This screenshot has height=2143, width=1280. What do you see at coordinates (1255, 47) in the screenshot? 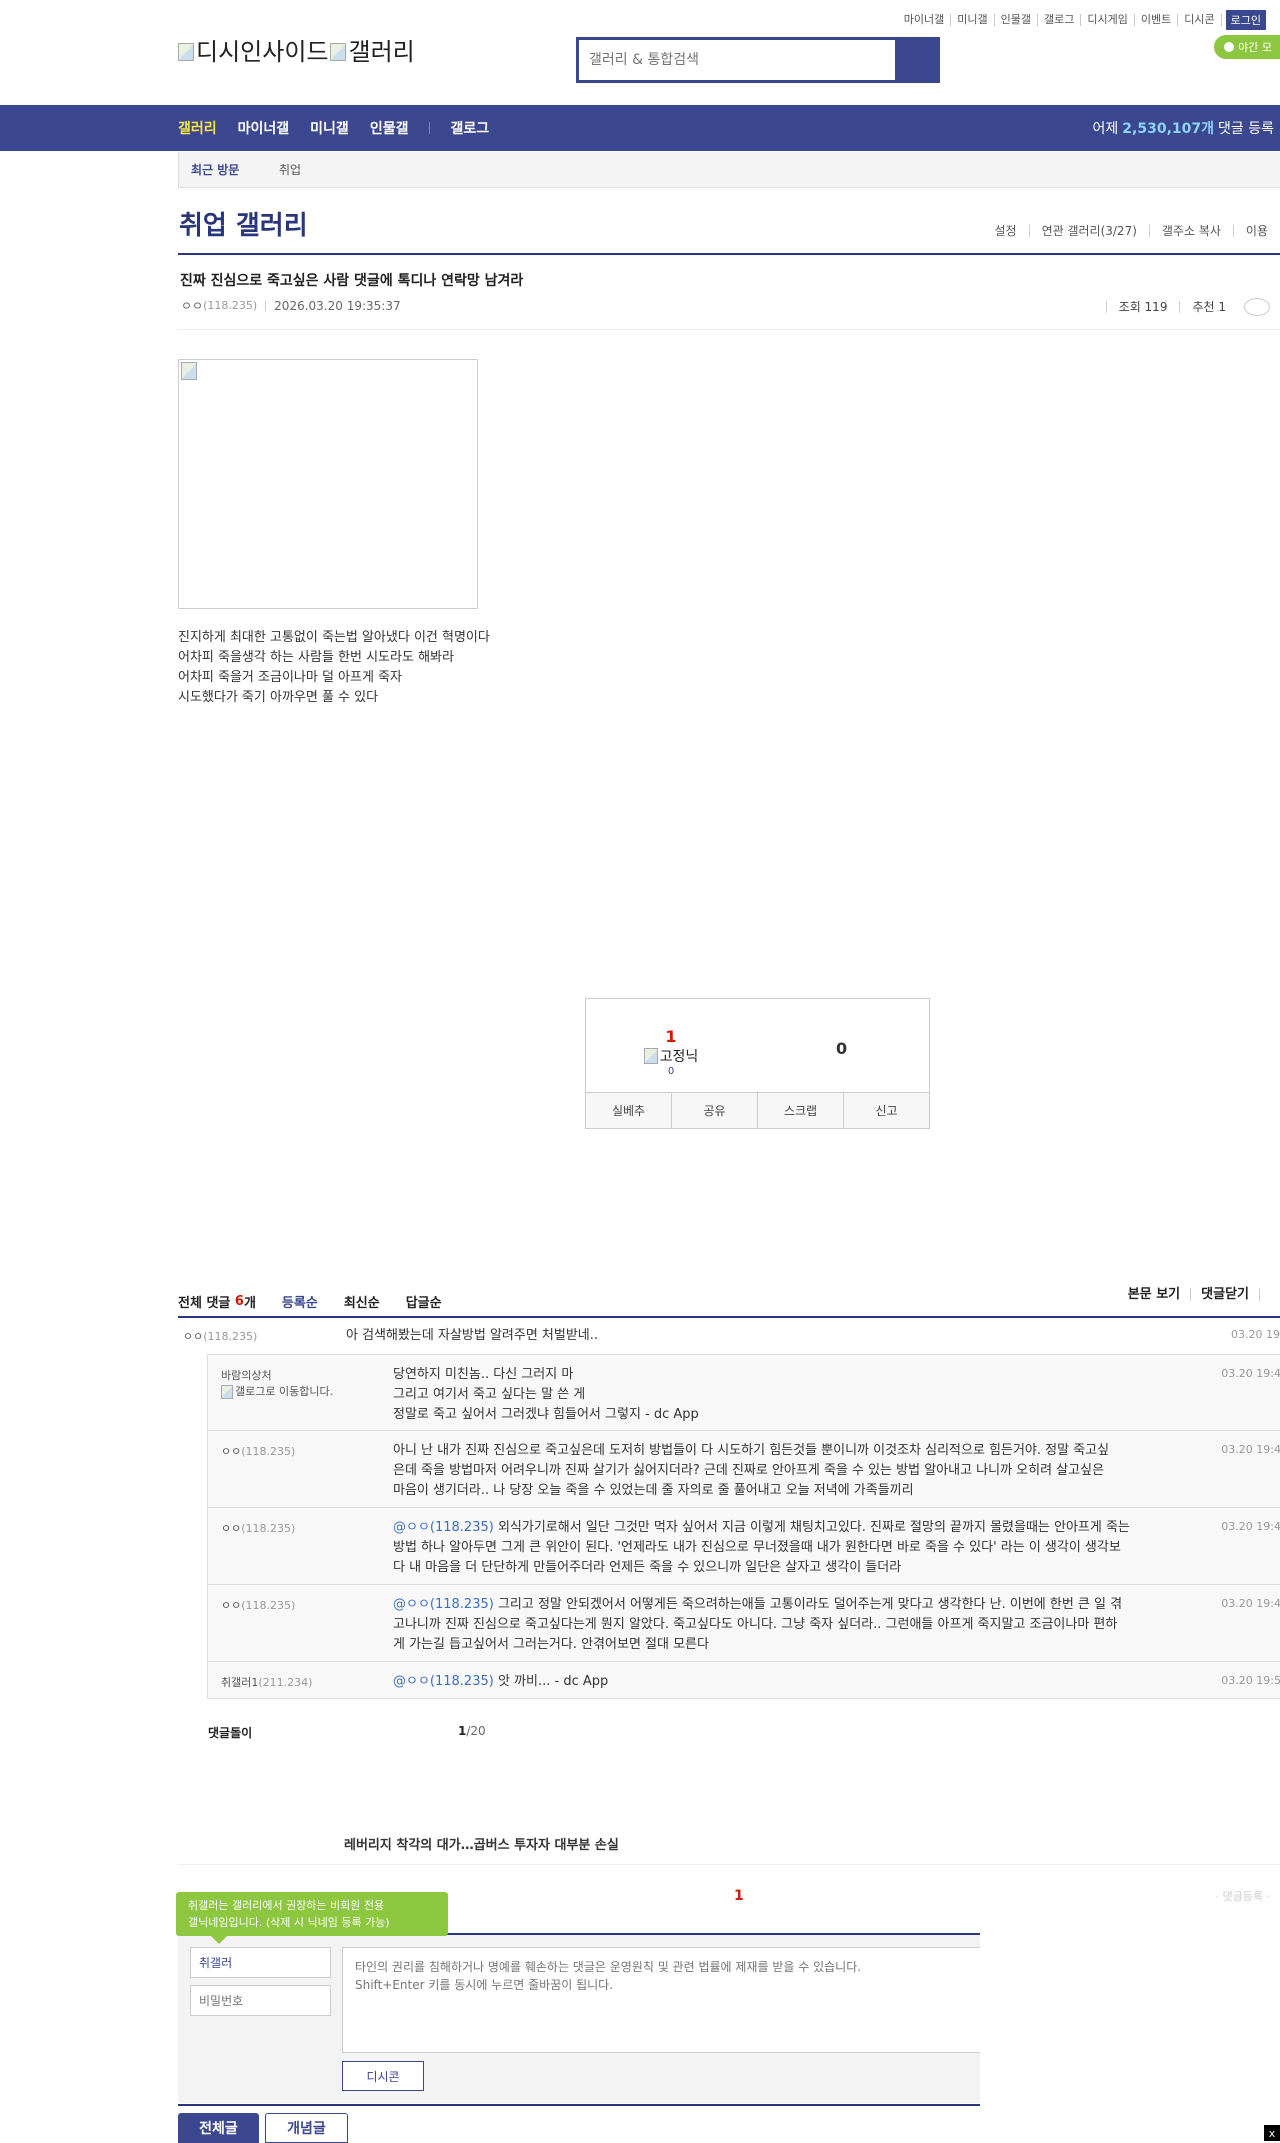
I see `night-mode-label: 야간 모` at bounding box center [1255, 47].